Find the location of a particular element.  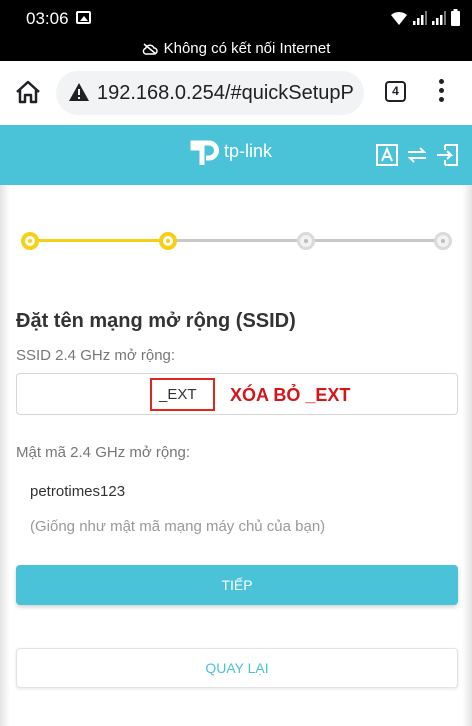

language-icon is located at coordinates (387, 155).